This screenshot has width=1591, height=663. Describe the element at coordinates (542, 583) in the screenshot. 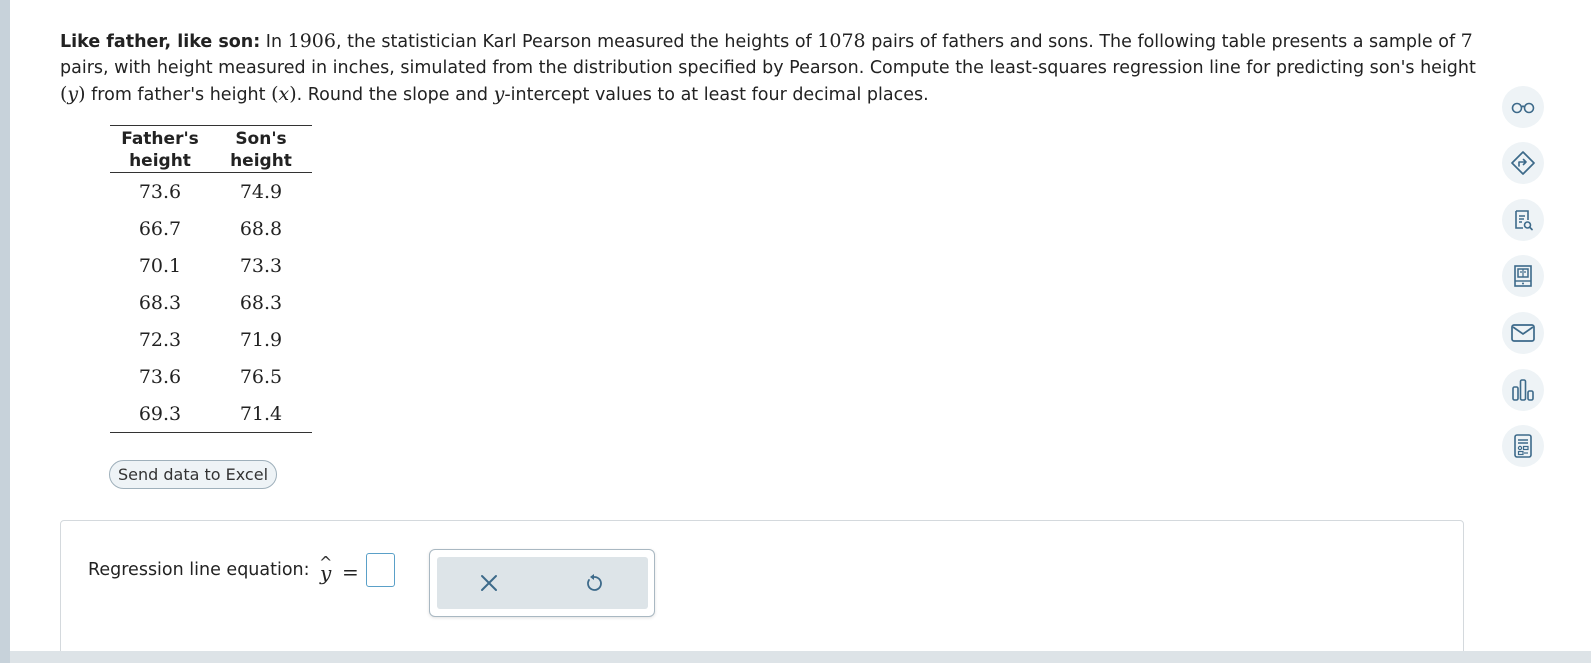

I see `math-tool-bar` at that location.